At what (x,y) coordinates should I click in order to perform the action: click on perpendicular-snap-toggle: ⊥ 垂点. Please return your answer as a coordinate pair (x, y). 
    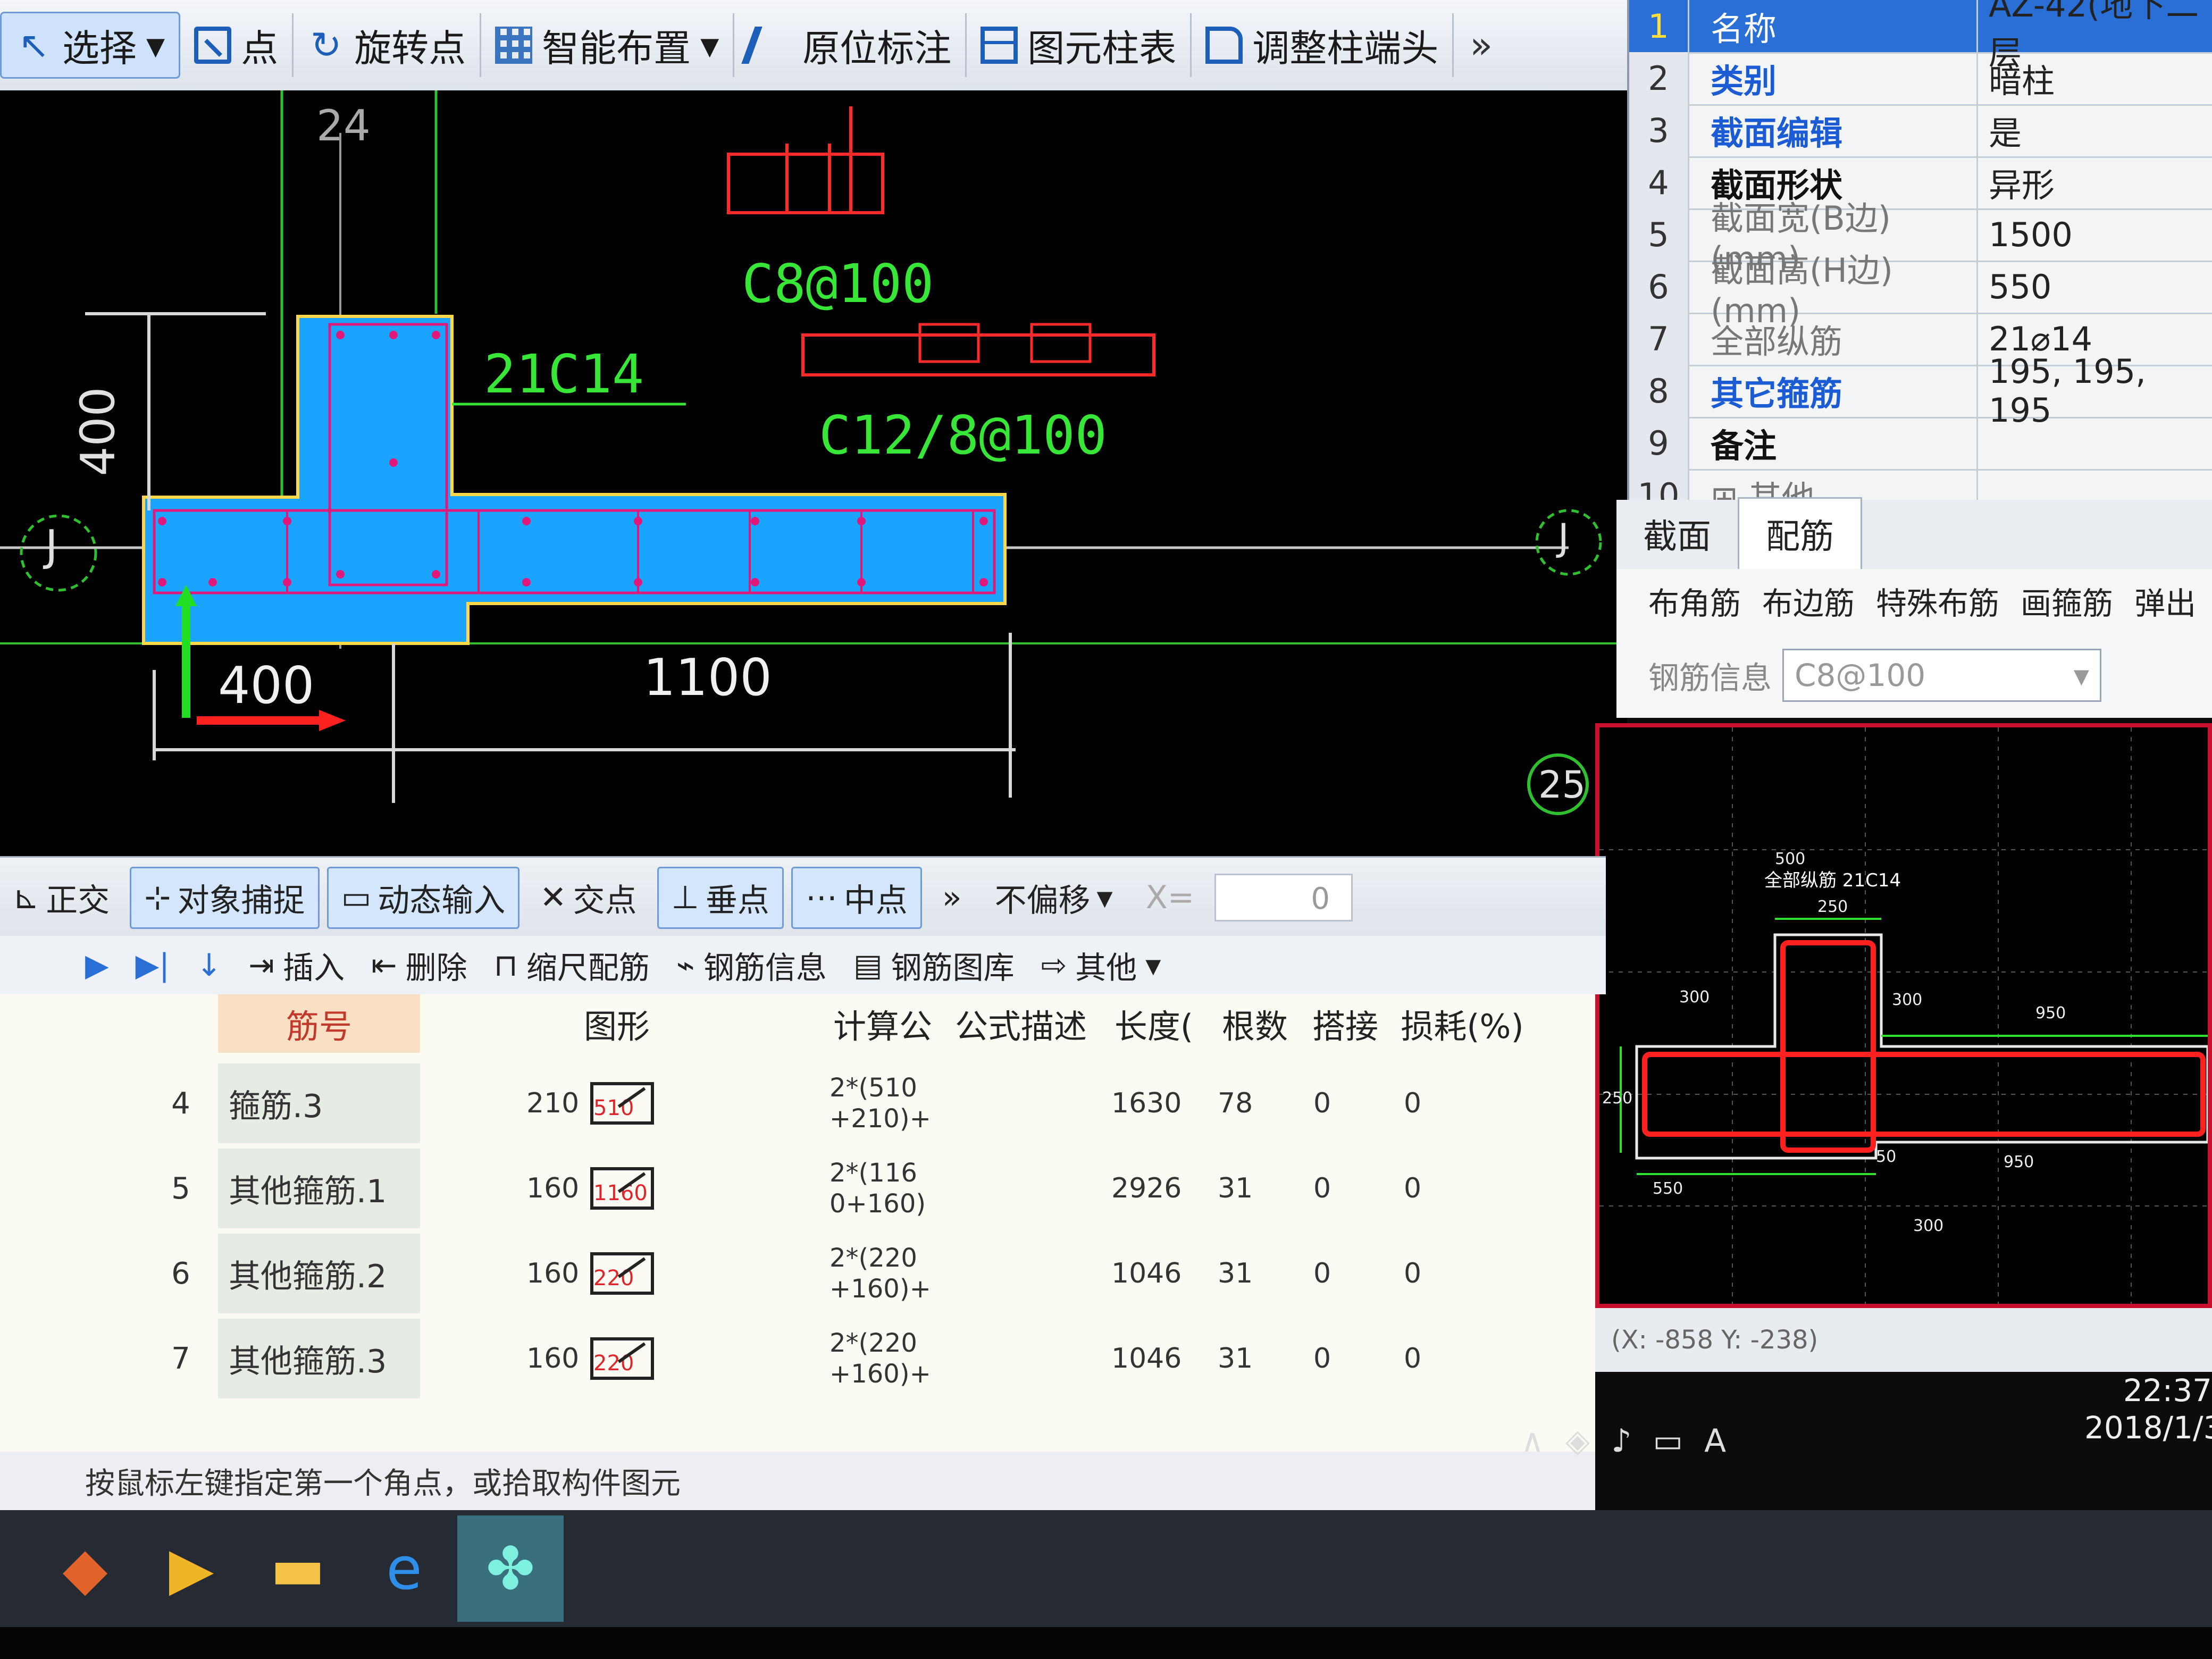
    Looking at the image, I should click on (720, 897).